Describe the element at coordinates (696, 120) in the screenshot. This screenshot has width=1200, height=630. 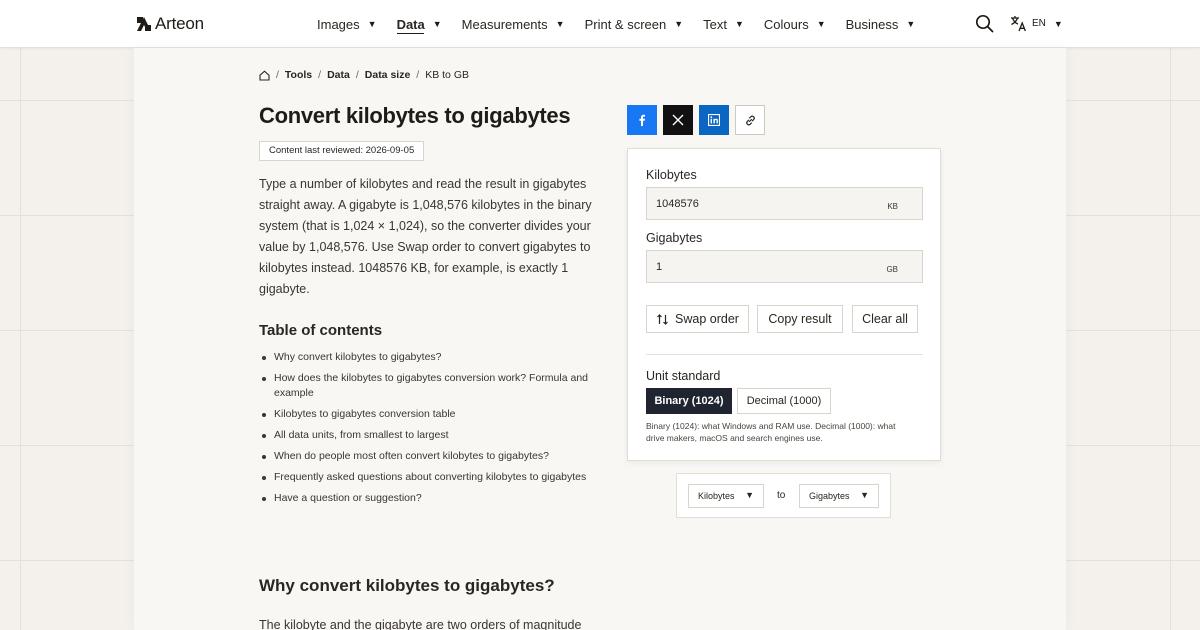
I see `share-bar` at that location.